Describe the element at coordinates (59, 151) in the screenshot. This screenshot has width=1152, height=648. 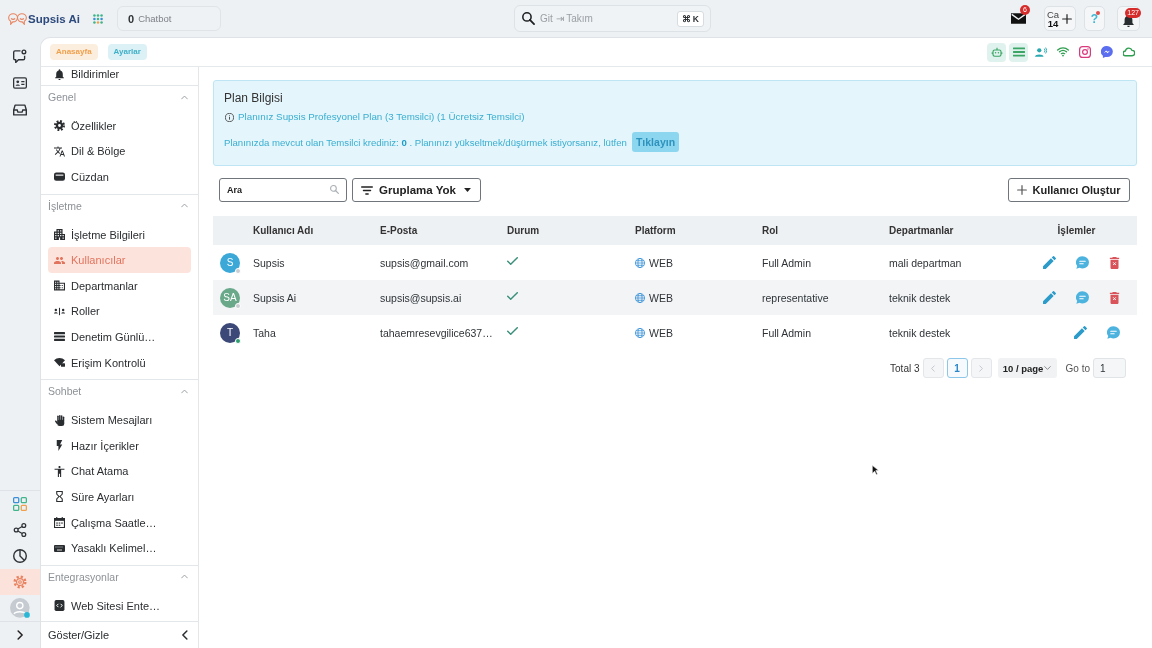
I see `translate-icon` at that location.